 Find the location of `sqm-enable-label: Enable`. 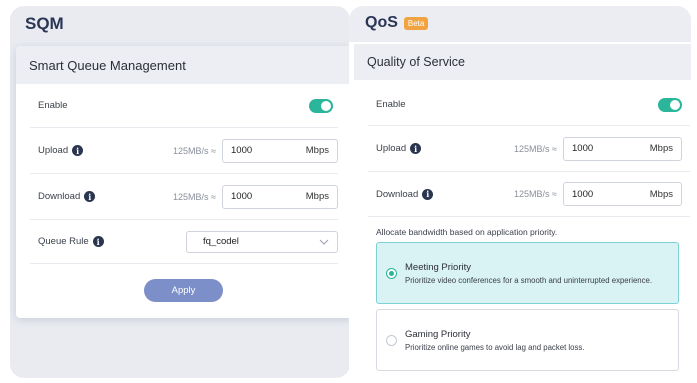

sqm-enable-label: Enable is located at coordinates (53, 105).